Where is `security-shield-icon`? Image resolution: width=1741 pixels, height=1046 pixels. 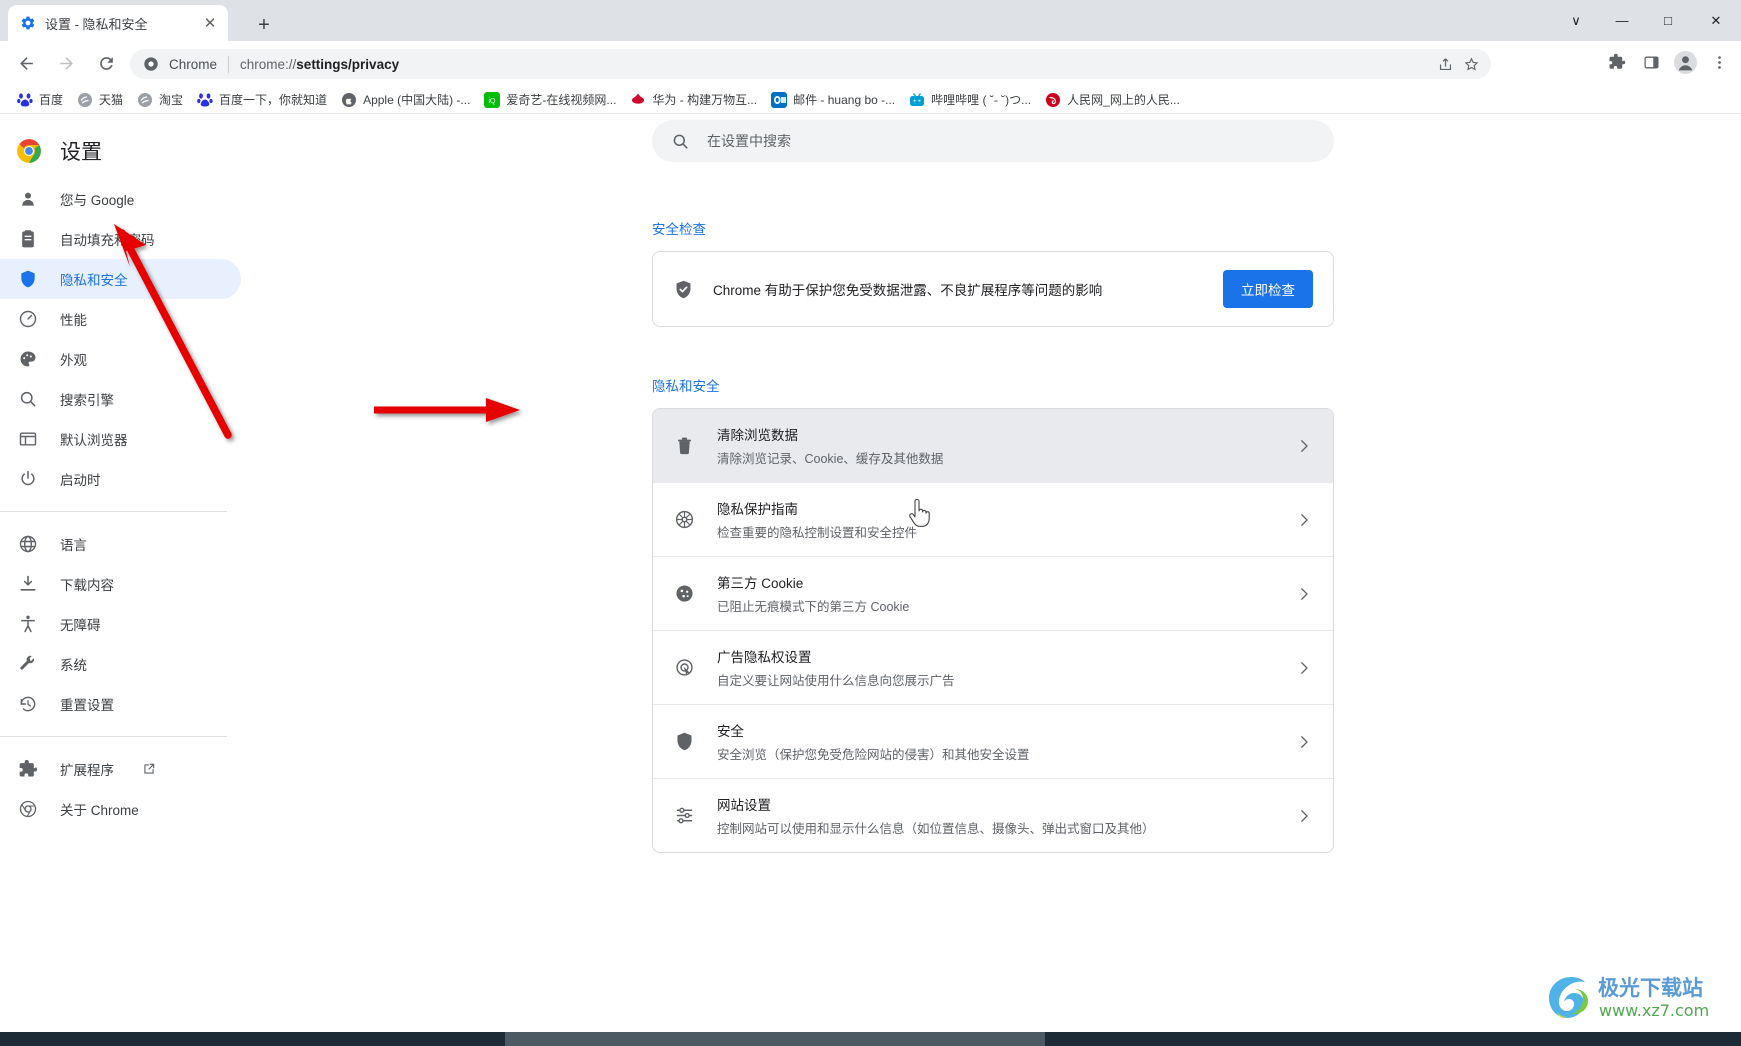
security-shield-icon is located at coordinates (684, 741).